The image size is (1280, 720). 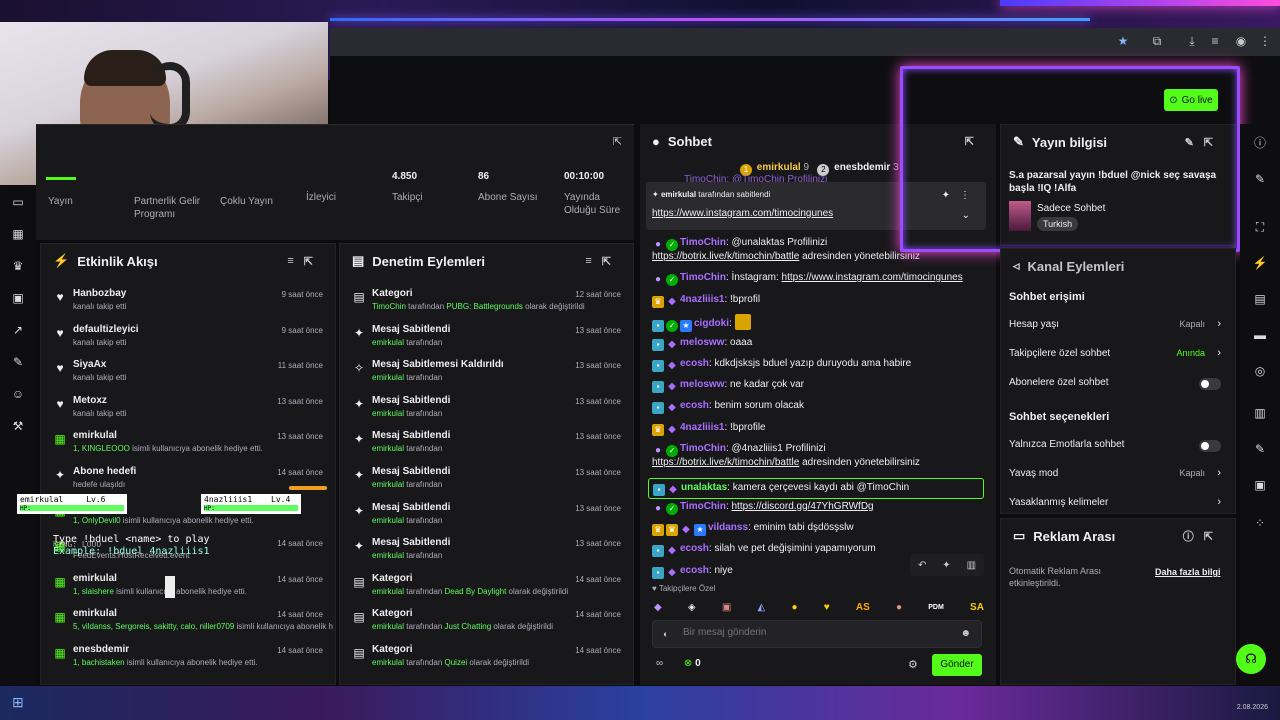 I want to click on menu-dots-icon: ⋮, so click(x=1265, y=41).